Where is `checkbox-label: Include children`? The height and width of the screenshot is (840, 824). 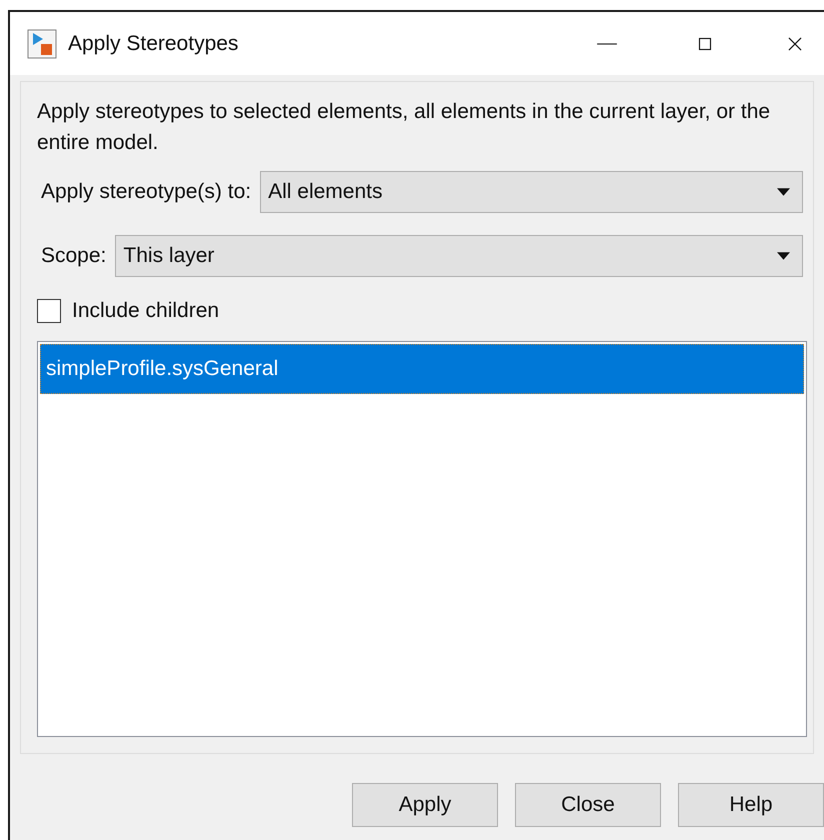 checkbox-label: Include children is located at coordinates (146, 311).